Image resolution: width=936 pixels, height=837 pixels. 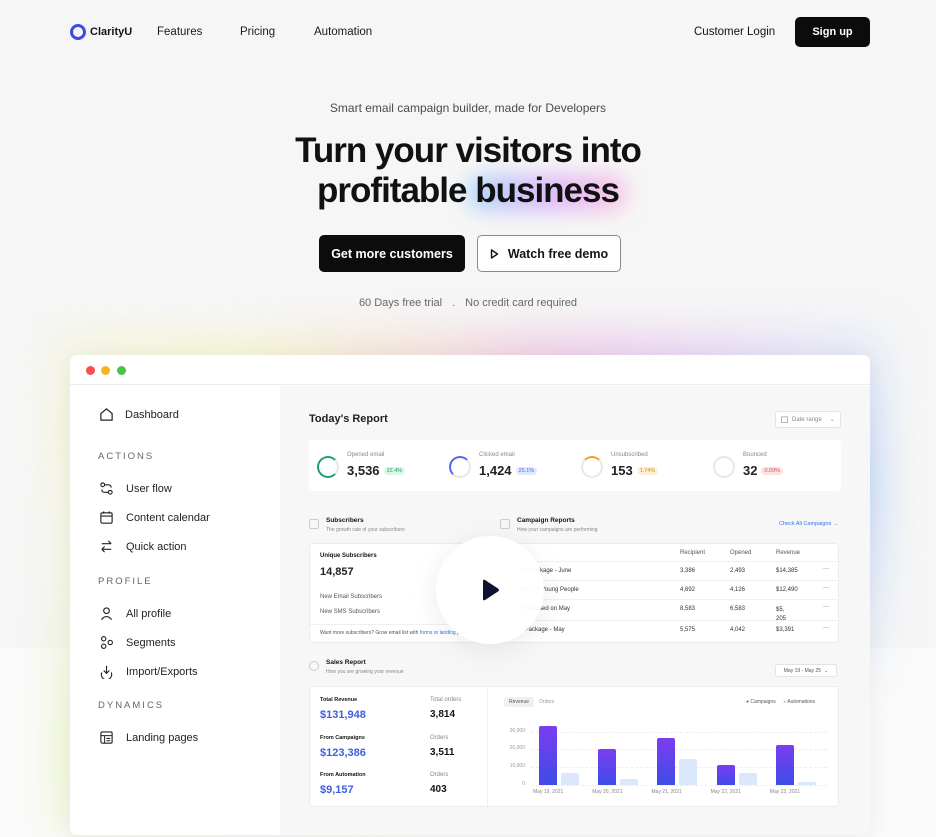 I want to click on tab-revenue: Revenue, so click(x=519, y=702).